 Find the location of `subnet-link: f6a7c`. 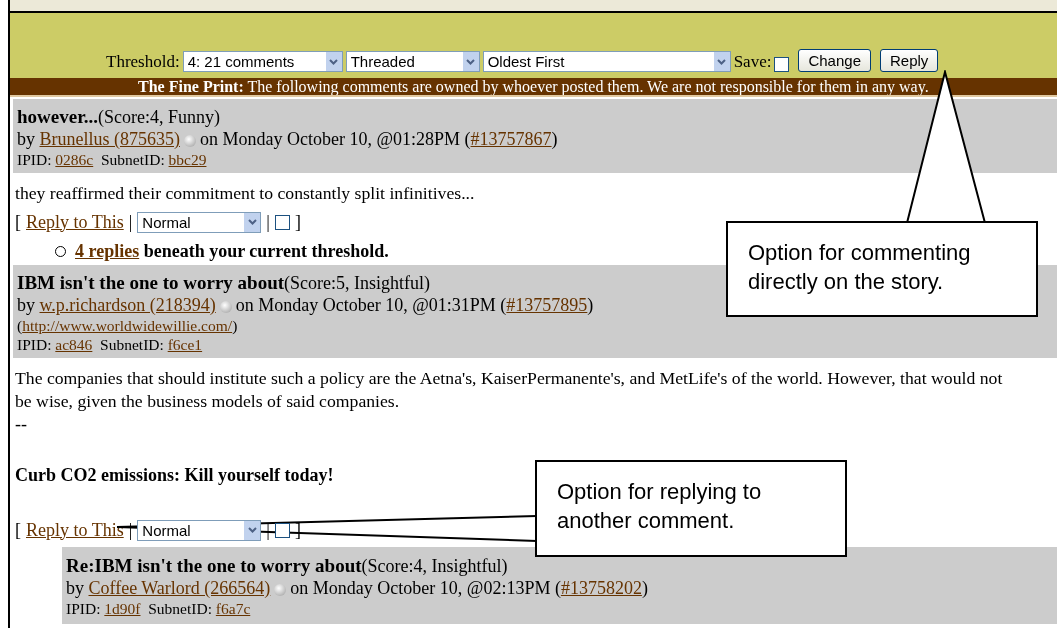

subnet-link: f6a7c is located at coordinates (233, 608).